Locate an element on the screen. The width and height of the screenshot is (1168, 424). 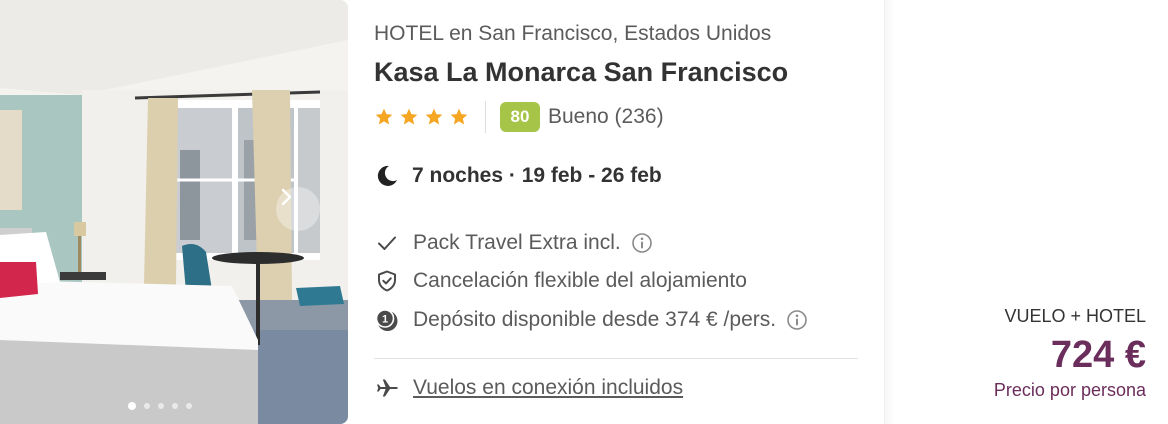
carousel-indicators is located at coordinates (160, 406).